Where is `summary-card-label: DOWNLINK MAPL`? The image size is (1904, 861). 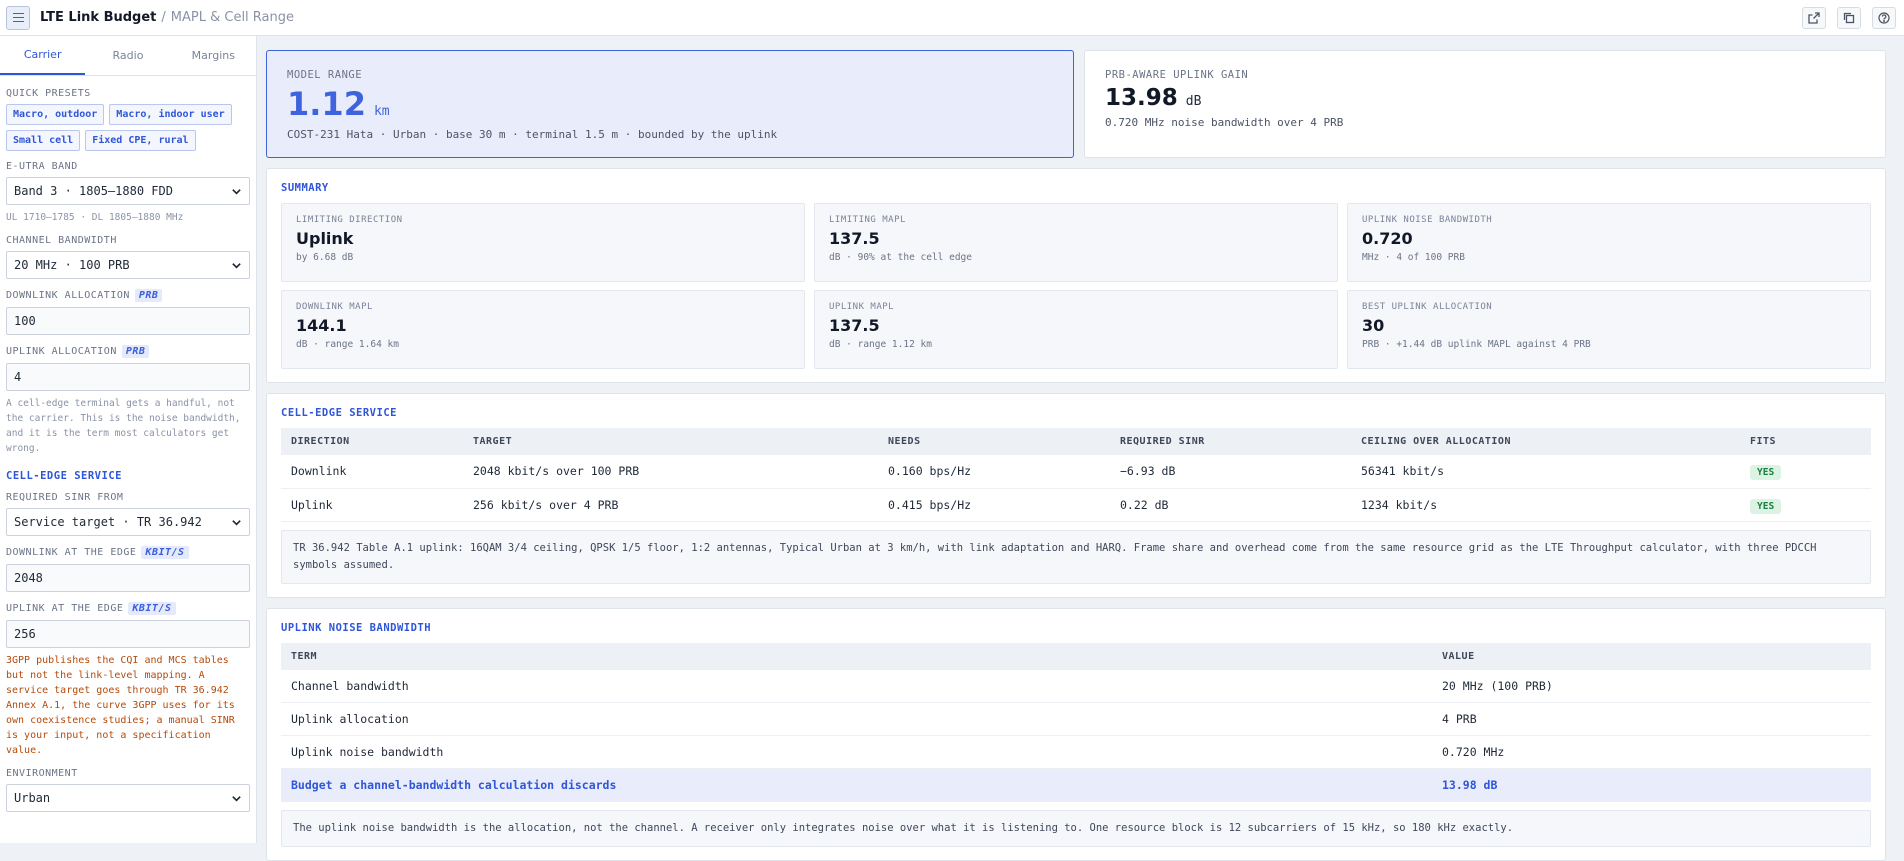 summary-card-label: DOWNLINK MAPL is located at coordinates (543, 307).